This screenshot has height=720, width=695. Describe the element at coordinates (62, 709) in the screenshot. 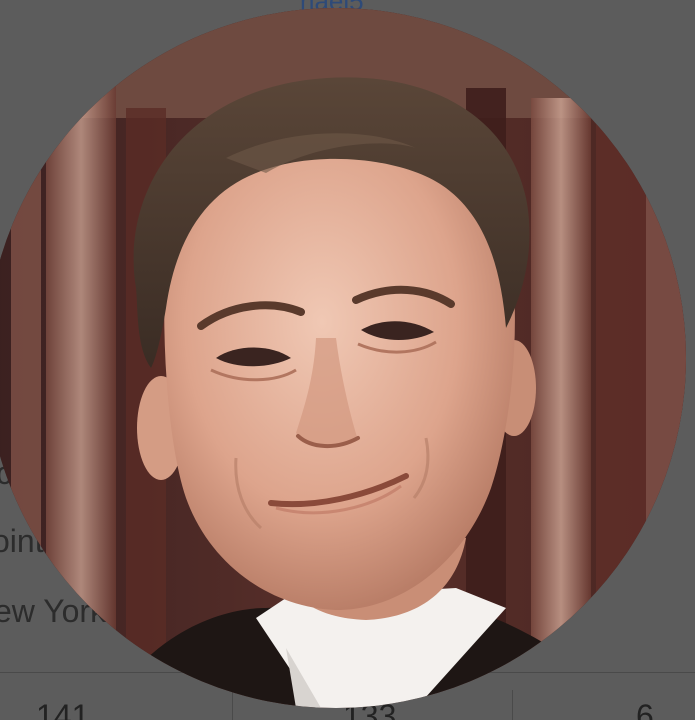

I see `posts-count: 141` at that location.